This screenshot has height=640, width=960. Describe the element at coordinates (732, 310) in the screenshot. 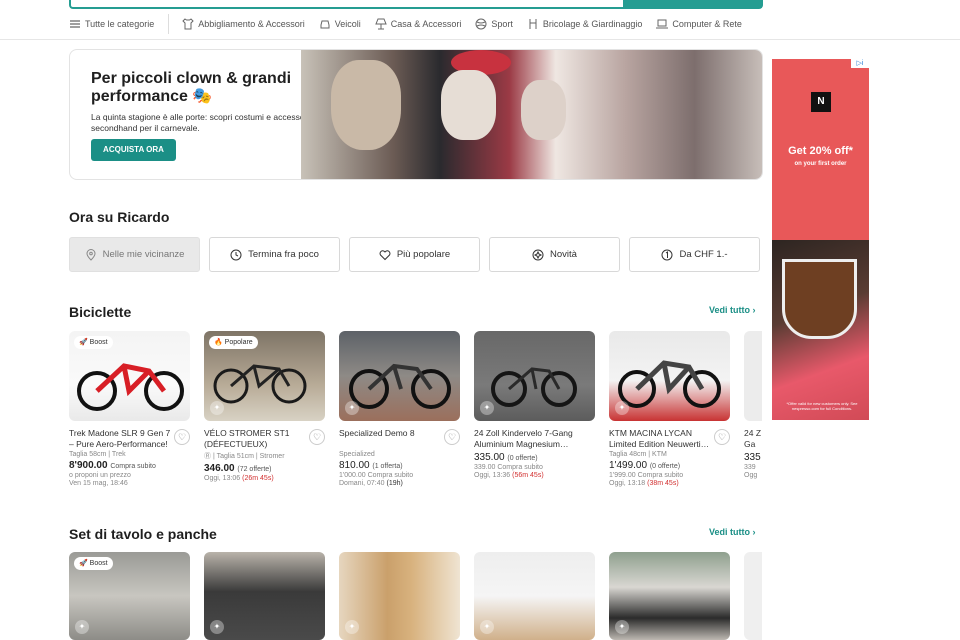

I see `see-all-bikes-link: Vedi tutto ›` at that location.